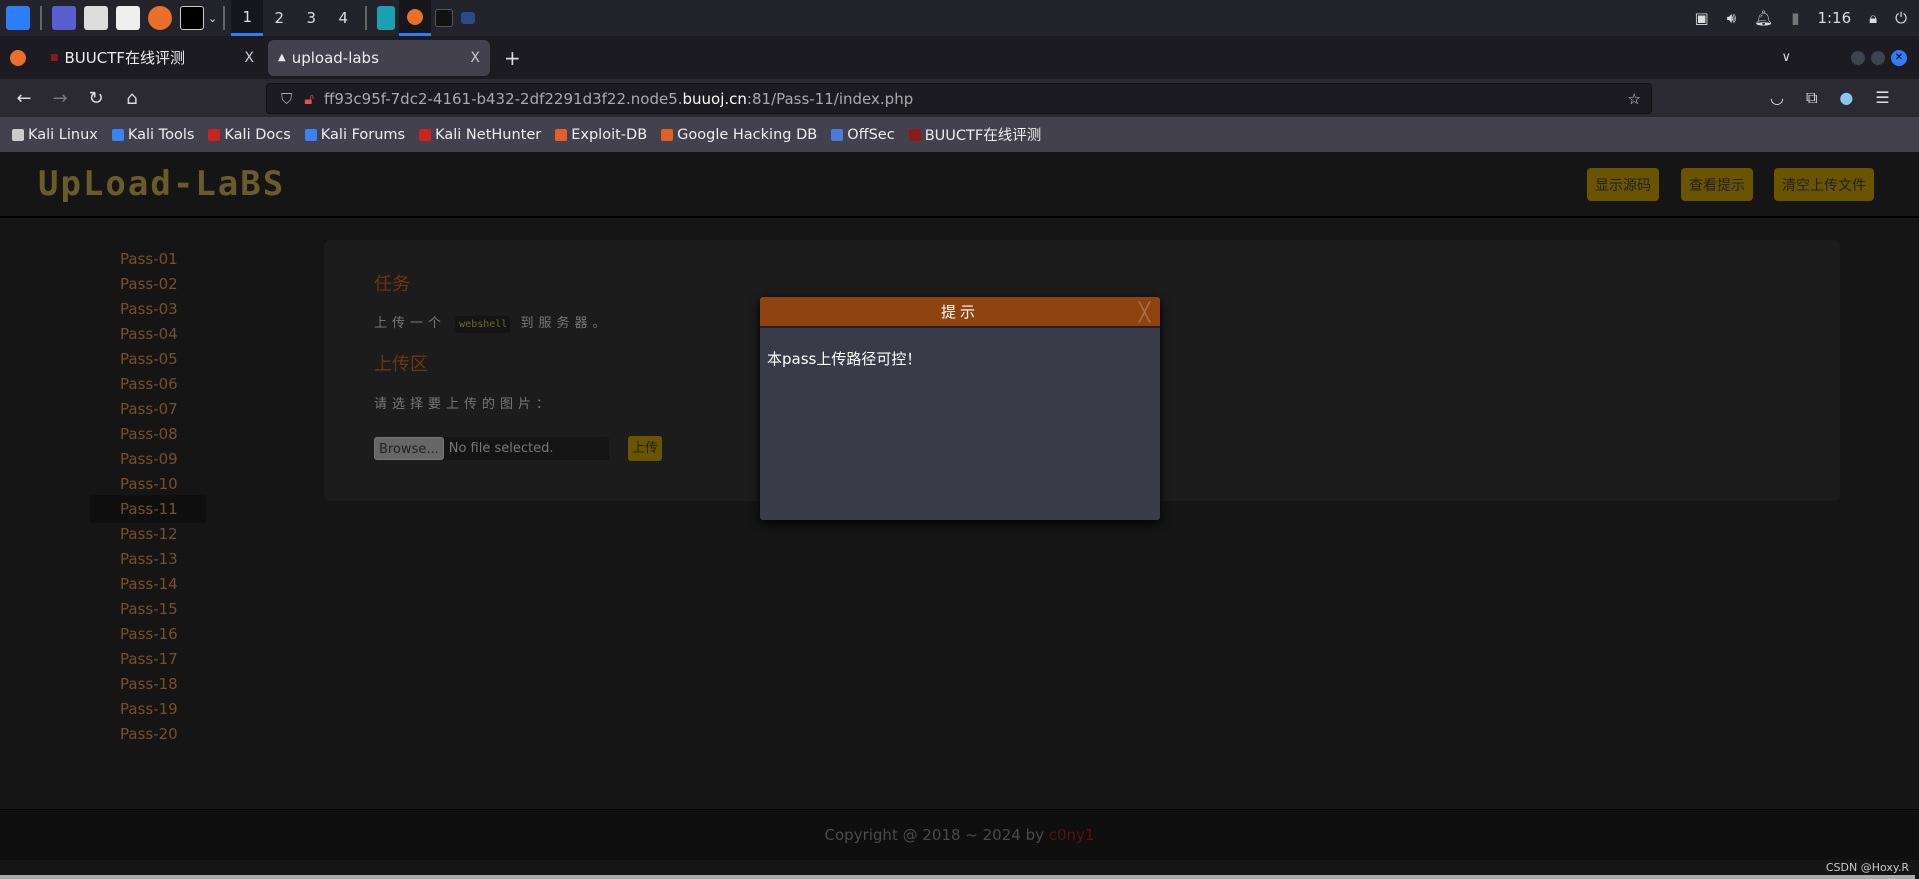  Describe the element at coordinates (212, 18) in the screenshot. I see `chevron-down-icon: ⌄` at that location.